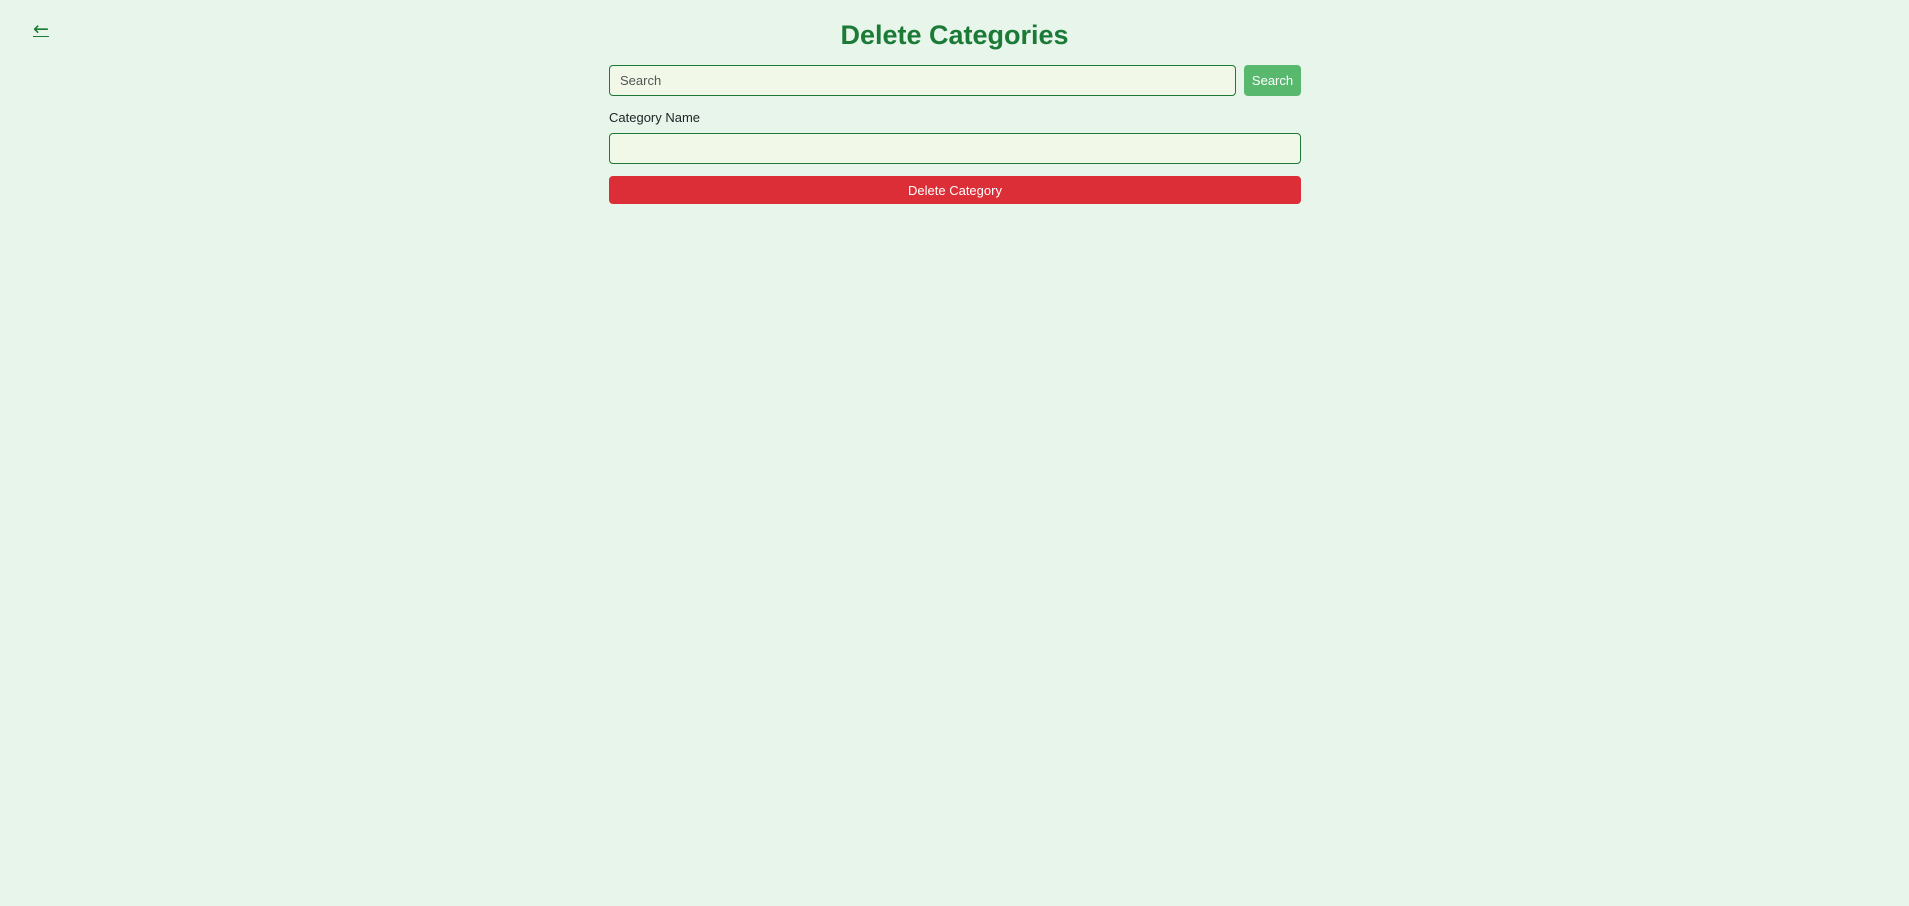 The width and height of the screenshot is (1909, 906). Describe the element at coordinates (655, 117) in the screenshot. I see `category-name-label: Category Name` at that location.